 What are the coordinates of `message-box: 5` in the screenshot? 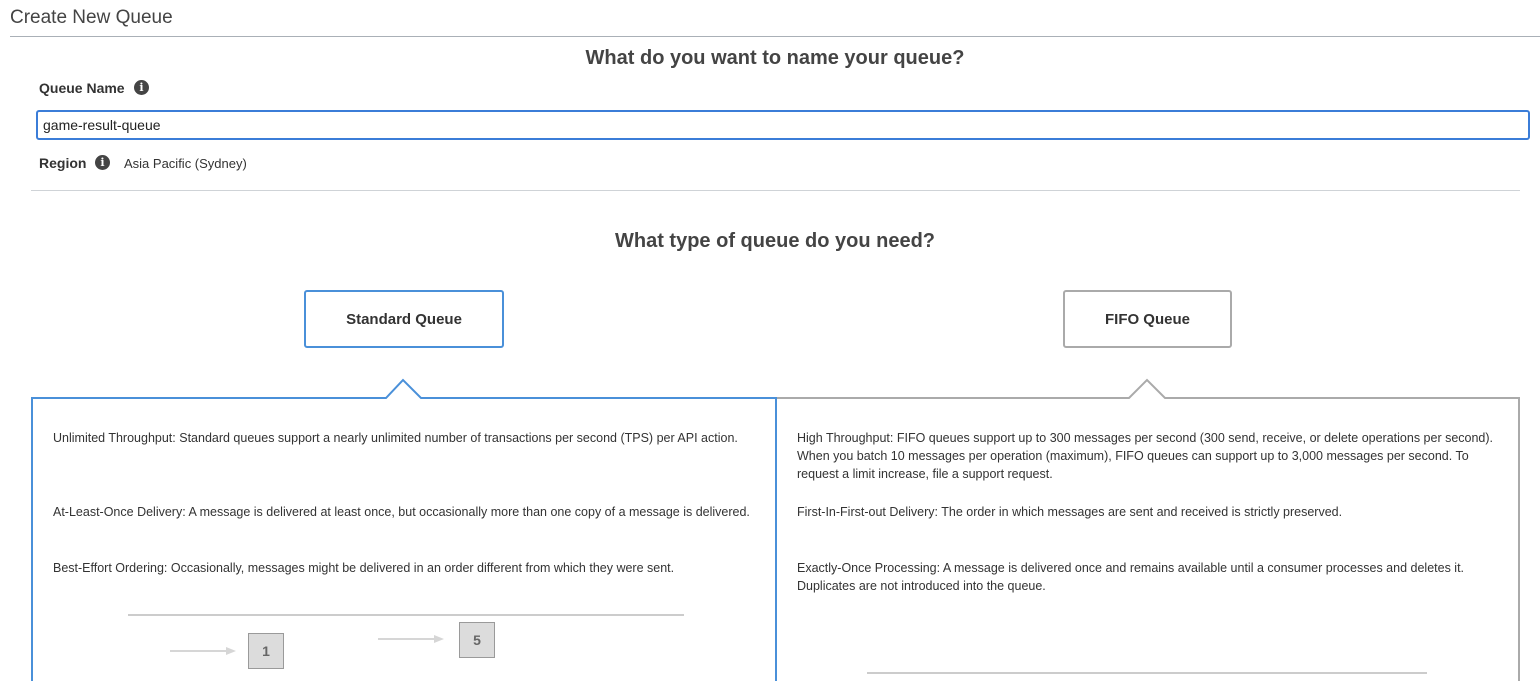 It's located at (477, 640).